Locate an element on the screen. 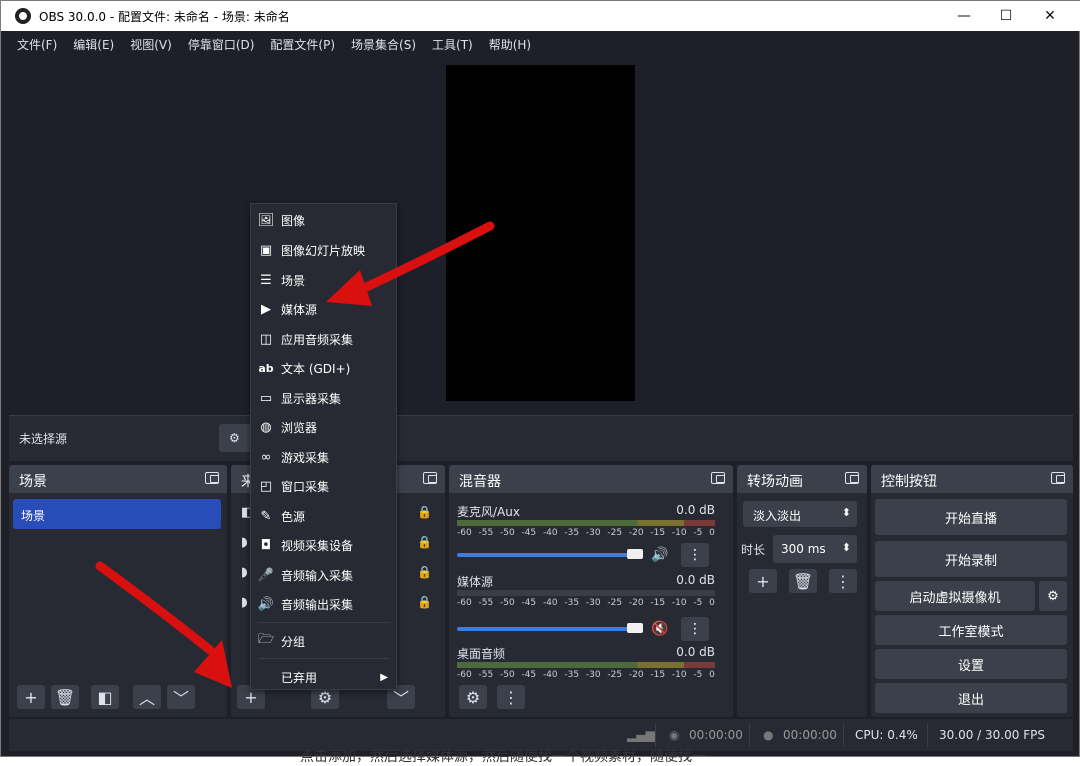 The width and height of the screenshot is (1080, 766). controls-dock: 控制按钮 开始直播 开始录制 启动虚拟摄像机 ⚙ 工作室模式 设置 退出 is located at coordinates (972, 591).